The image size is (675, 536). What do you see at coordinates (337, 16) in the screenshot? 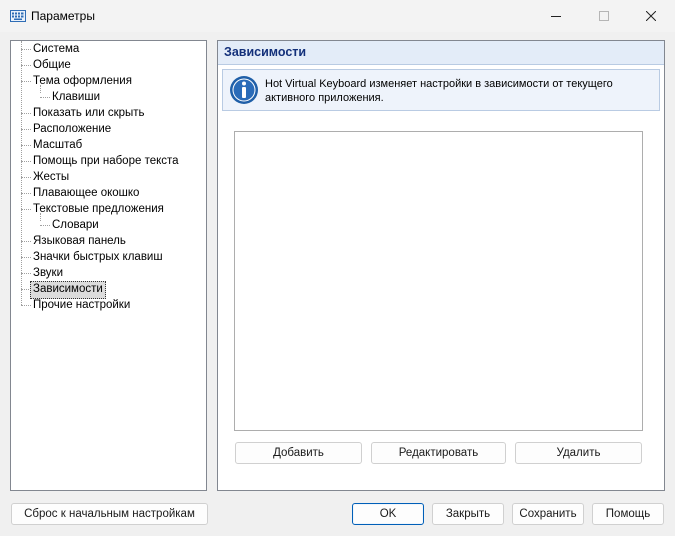
I see `title-bar: Параметры` at bounding box center [337, 16].